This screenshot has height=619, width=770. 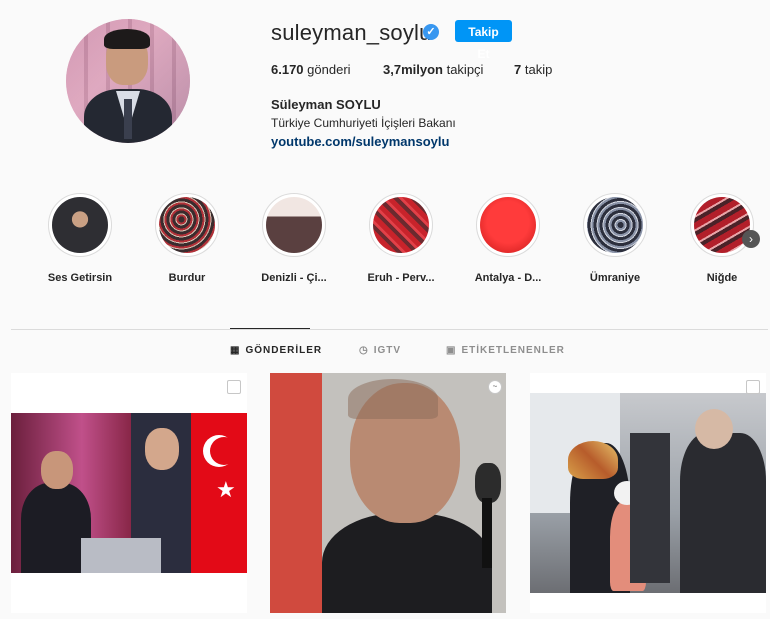 I want to click on tab-tagged: ▣ ETİKETLENENLER, so click(x=505, y=350).